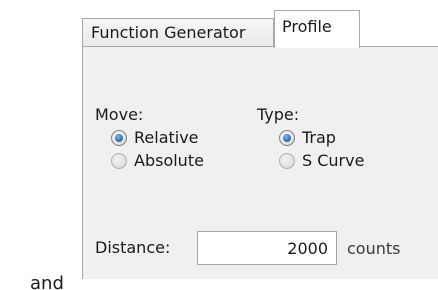  What do you see at coordinates (374, 248) in the screenshot?
I see `distance-unit-label: counts` at bounding box center [374, 248].